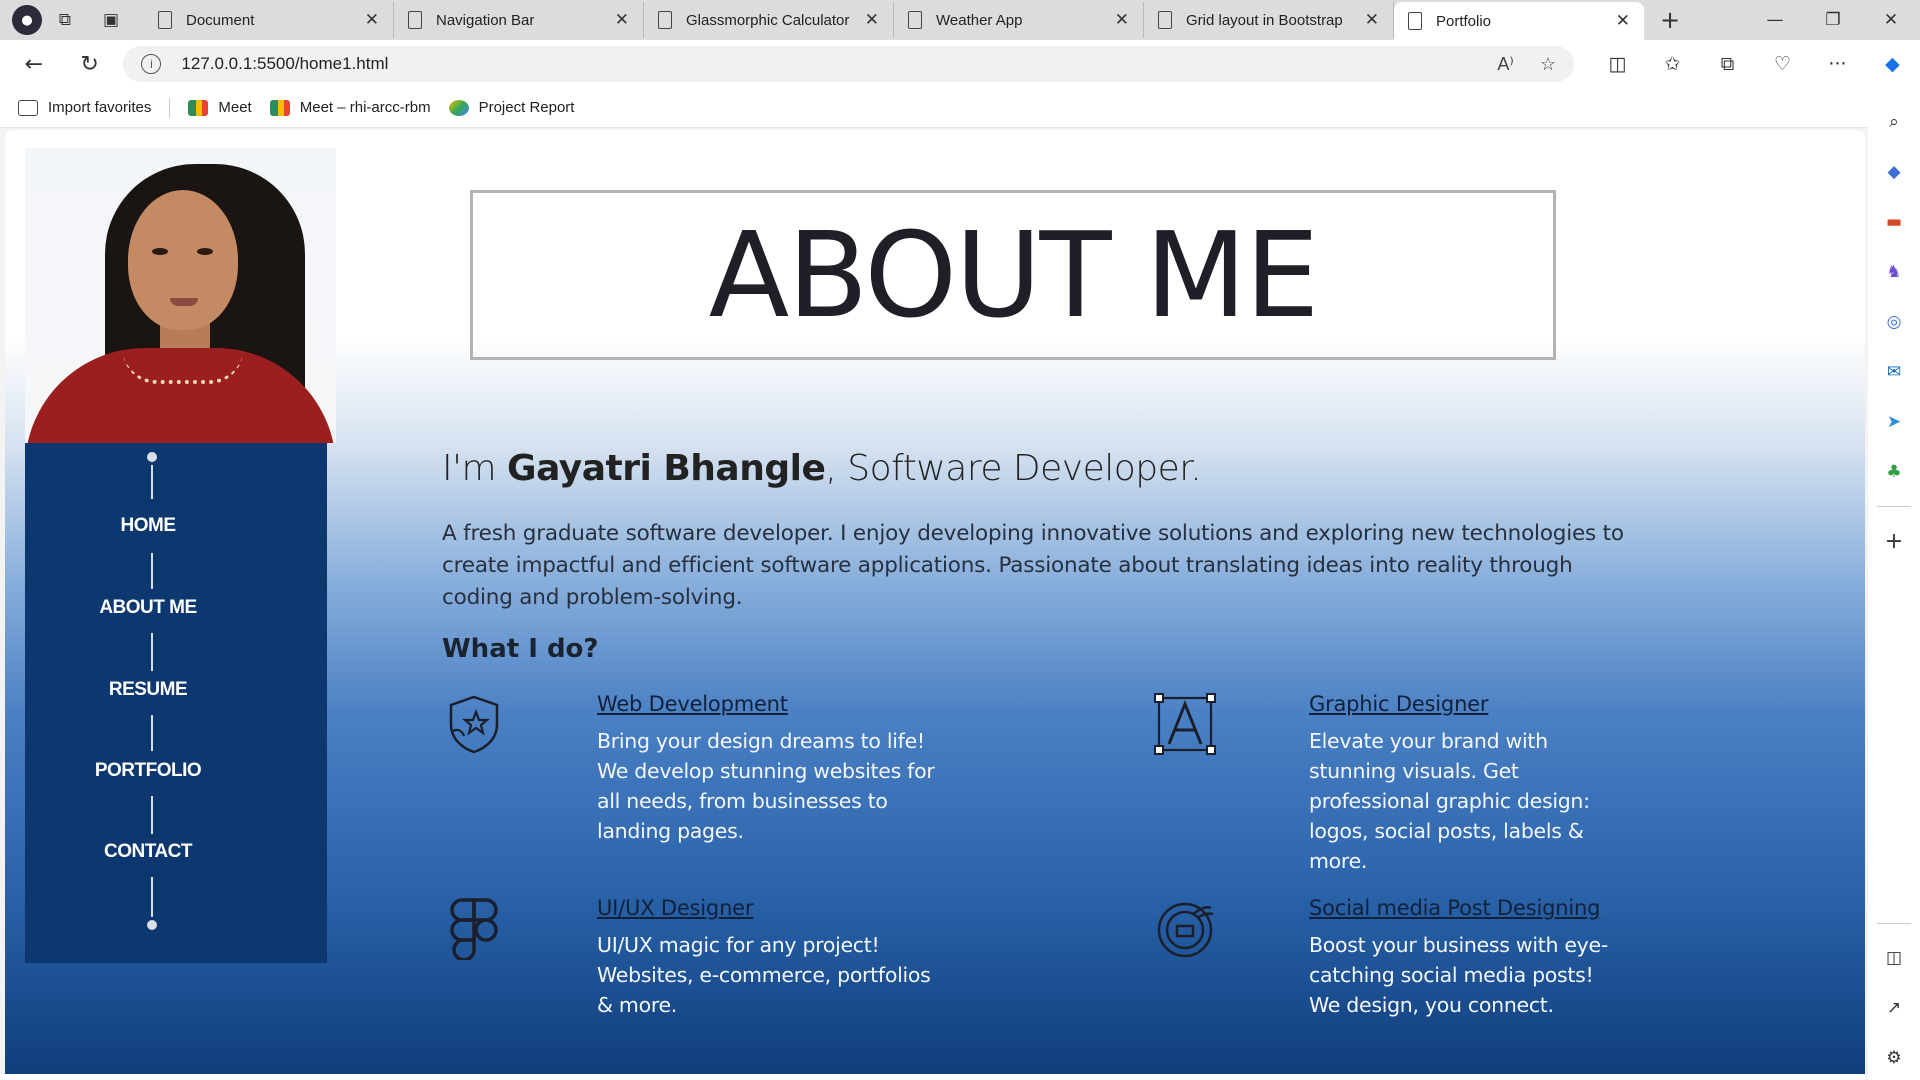 The width and height of the screenshot is (1920, 1080). I want to click on outlook-icon: ✉, so click(1894, 372).